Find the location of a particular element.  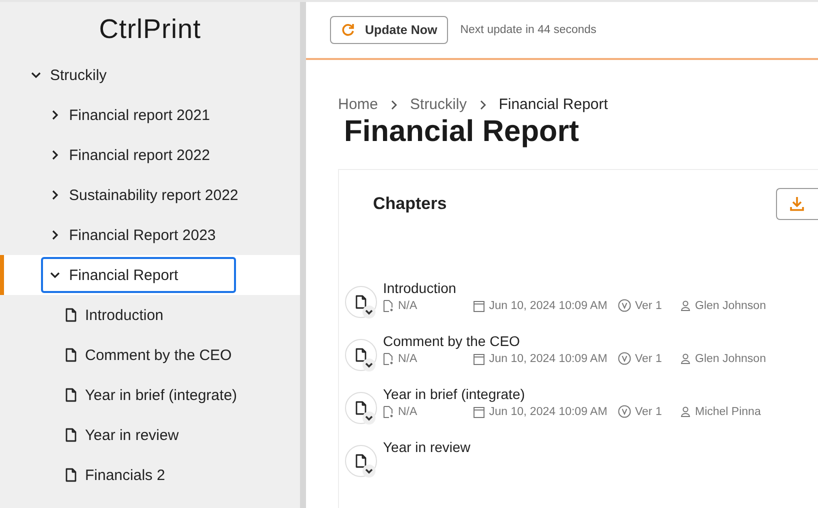

chapters-heading: Chapters is located at coordinates (410, 204).